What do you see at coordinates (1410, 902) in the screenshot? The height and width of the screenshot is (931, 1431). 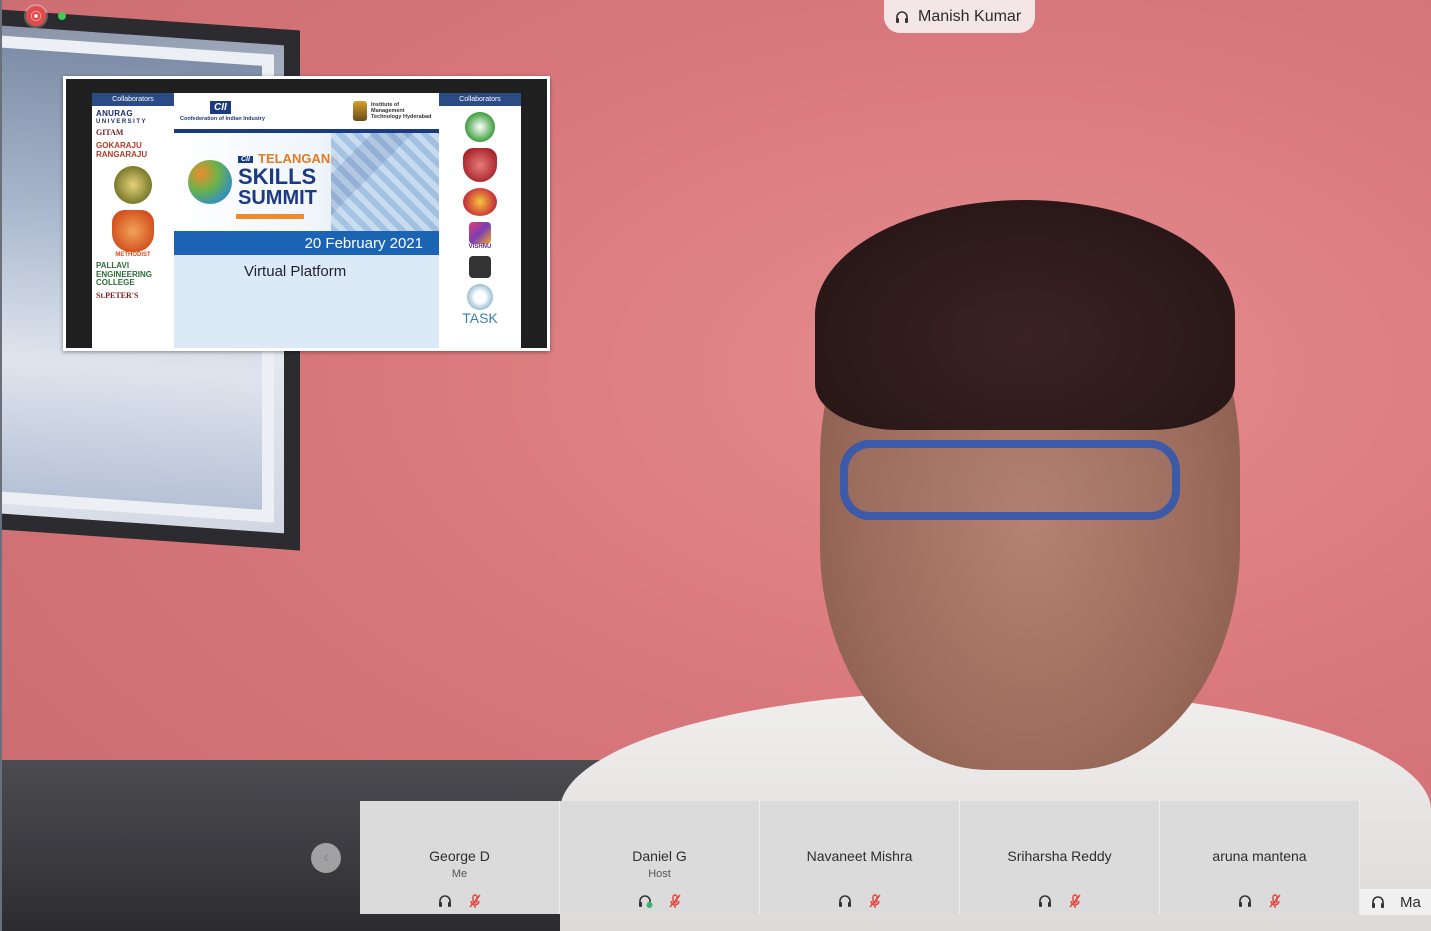 I see `participant-name: Ma` at bounding box center [1410, 902].